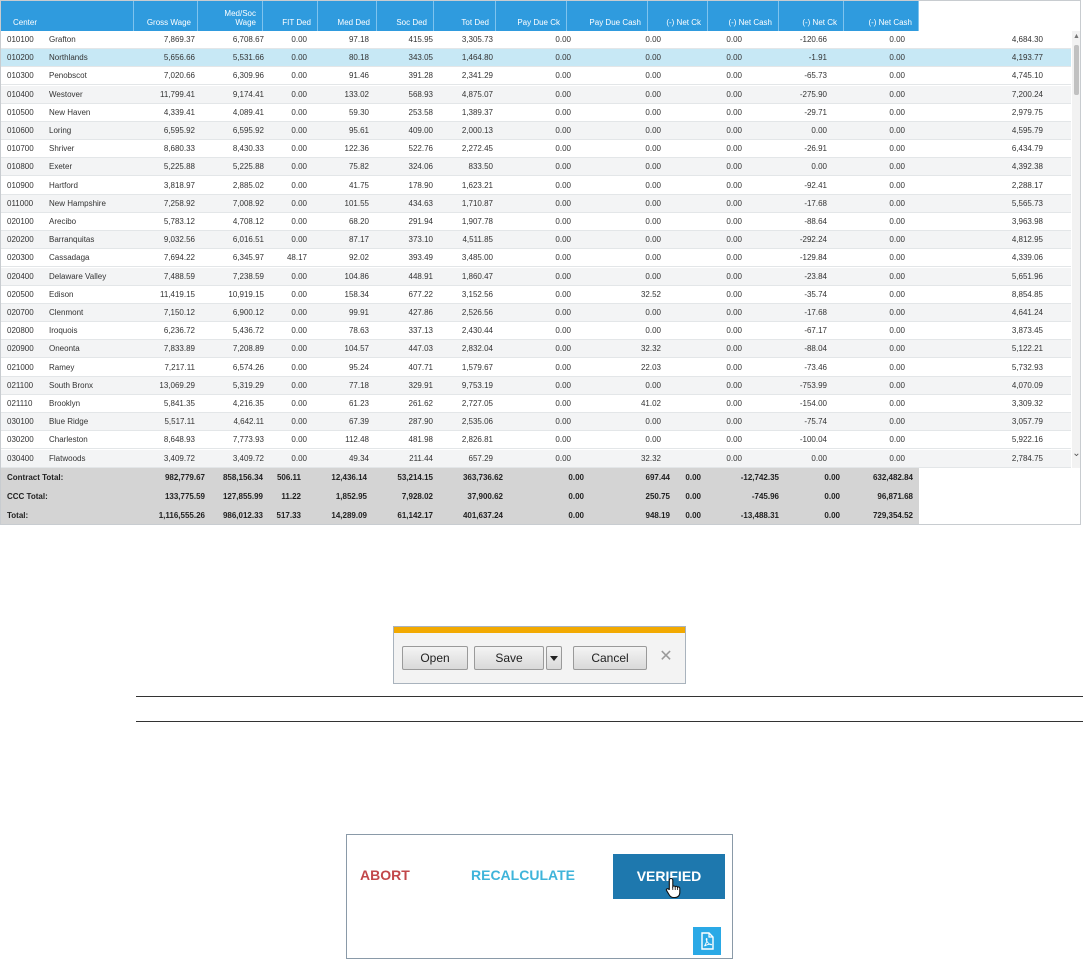 Image resolution: width=1083 pixels, height=960 pixels. I want to click on table-cell: 2,341.29, so click(477, 76).